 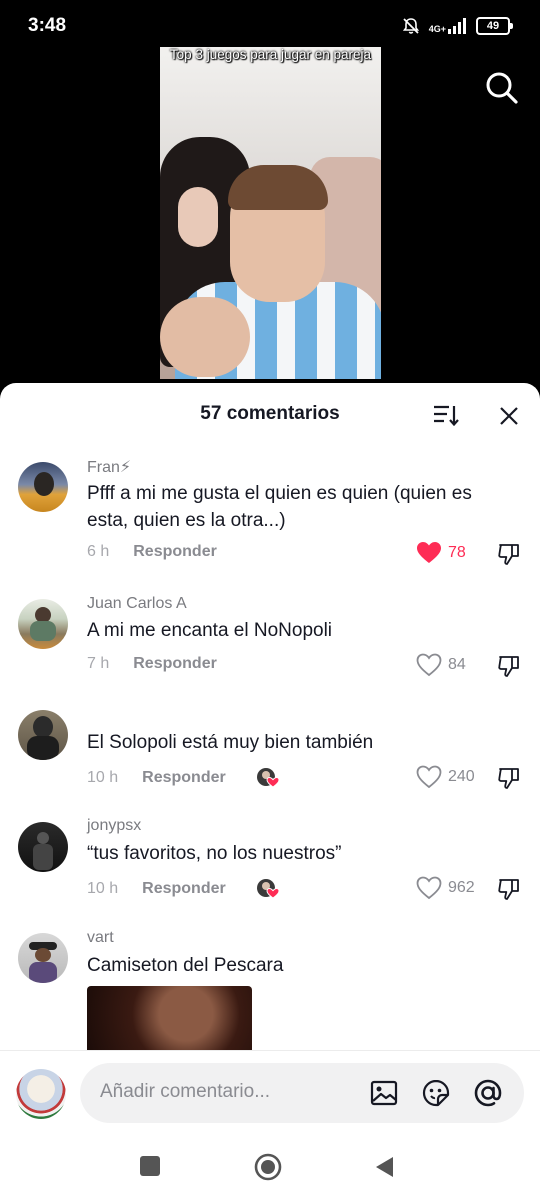 I want to click on battery-icon: 49, so click(x=494, y=26).